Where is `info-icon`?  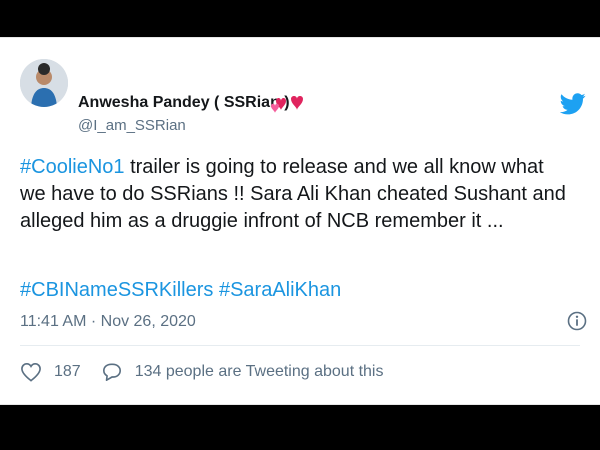
info-icon is located at coordinates (577, 323).